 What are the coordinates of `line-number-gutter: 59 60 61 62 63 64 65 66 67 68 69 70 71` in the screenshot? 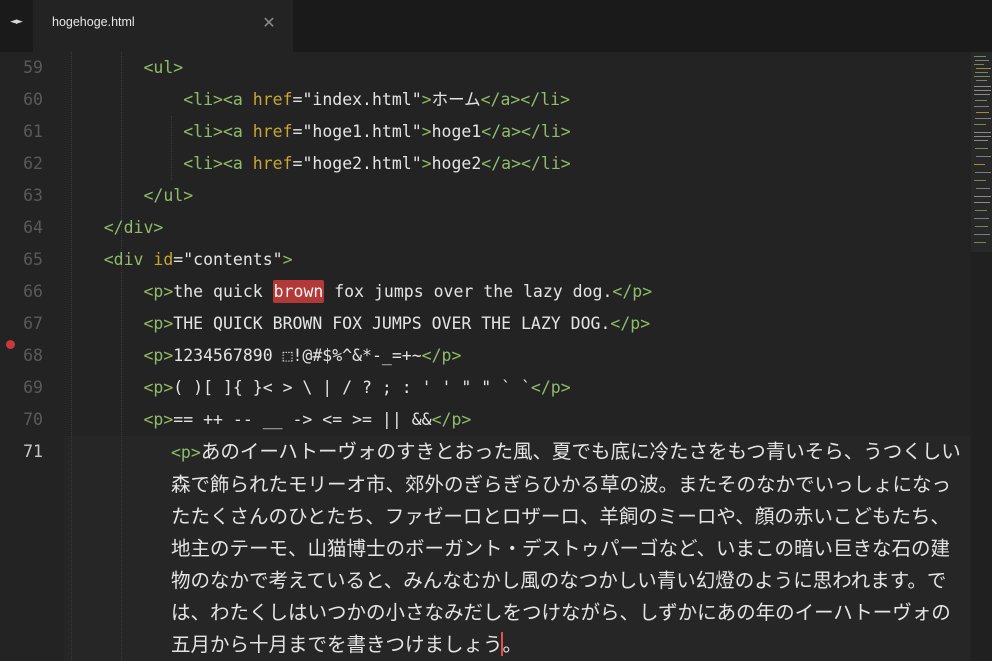 It's located at (32, 356).